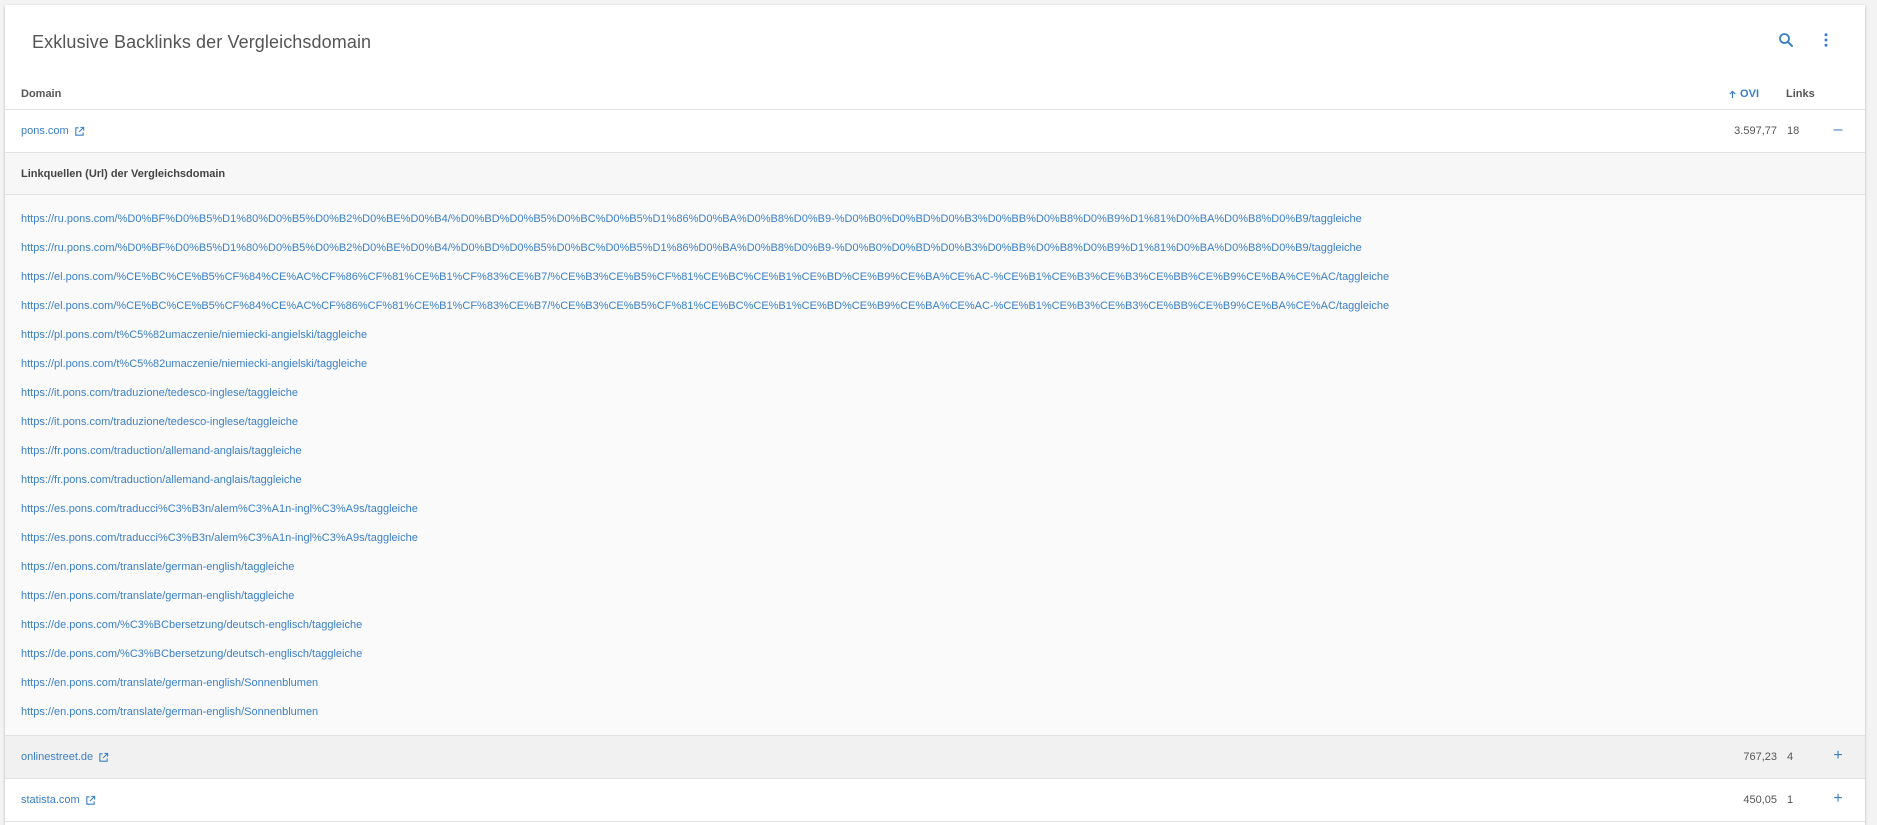 The width and height of the screenshot is (1877, 825). What do you see at coordinates (1838, 130) in the screenshot?
I see `collapse-toggle: –` at bounding box center [1838, 130].